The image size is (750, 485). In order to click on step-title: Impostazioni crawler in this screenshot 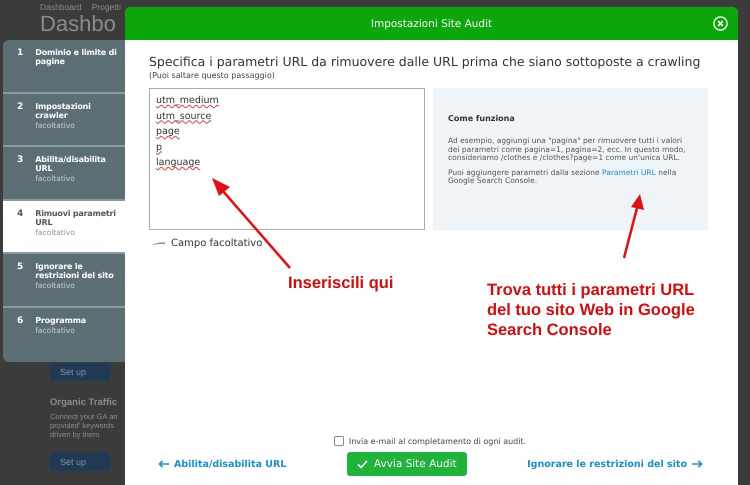, I will do `click(63, 111)`.